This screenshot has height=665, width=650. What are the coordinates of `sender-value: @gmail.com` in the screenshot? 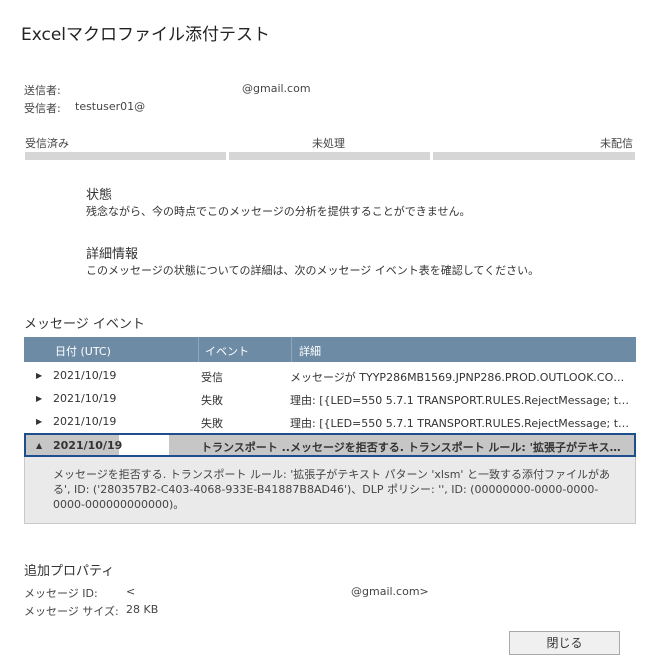 It's located at (276, 88).